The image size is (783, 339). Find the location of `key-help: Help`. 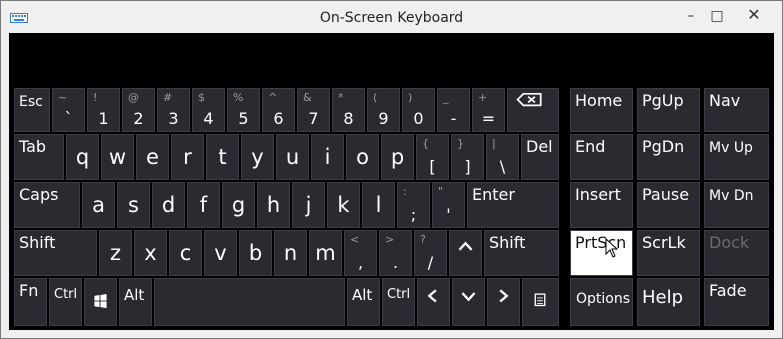

key-help: Help is located at coordinates (668, 302).